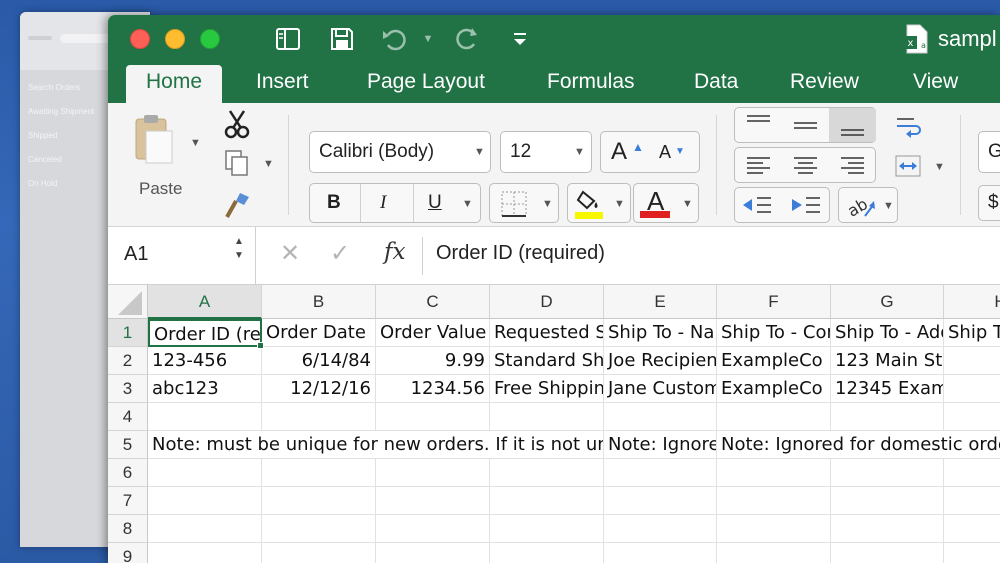  I want to click on cell-g6, so click(887, 473).